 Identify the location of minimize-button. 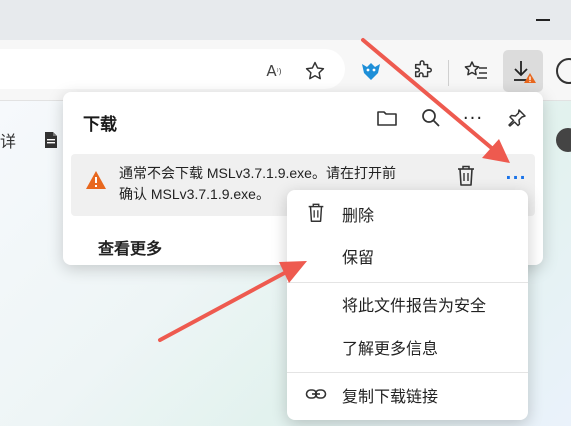
(543, 20).